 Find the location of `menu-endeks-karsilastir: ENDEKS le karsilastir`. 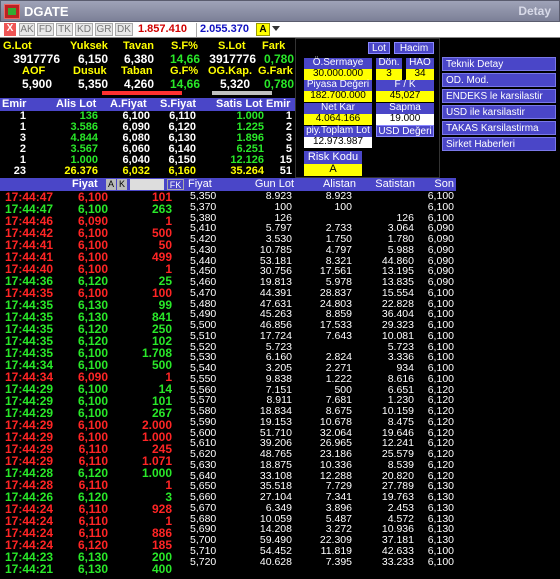

menu-endeks-karsilastir: ENDEKS le karsilastir is located at coordinates (499, 96).